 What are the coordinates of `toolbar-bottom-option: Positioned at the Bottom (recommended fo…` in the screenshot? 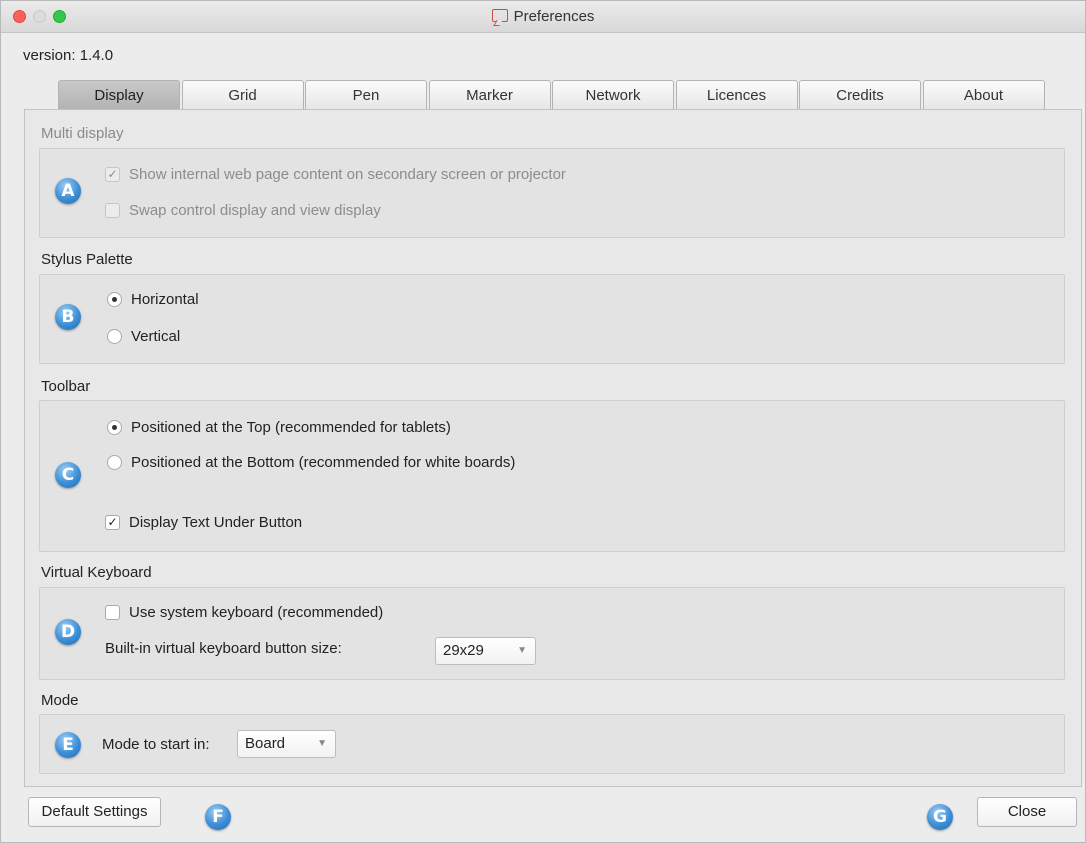 It's located at (311, 462).